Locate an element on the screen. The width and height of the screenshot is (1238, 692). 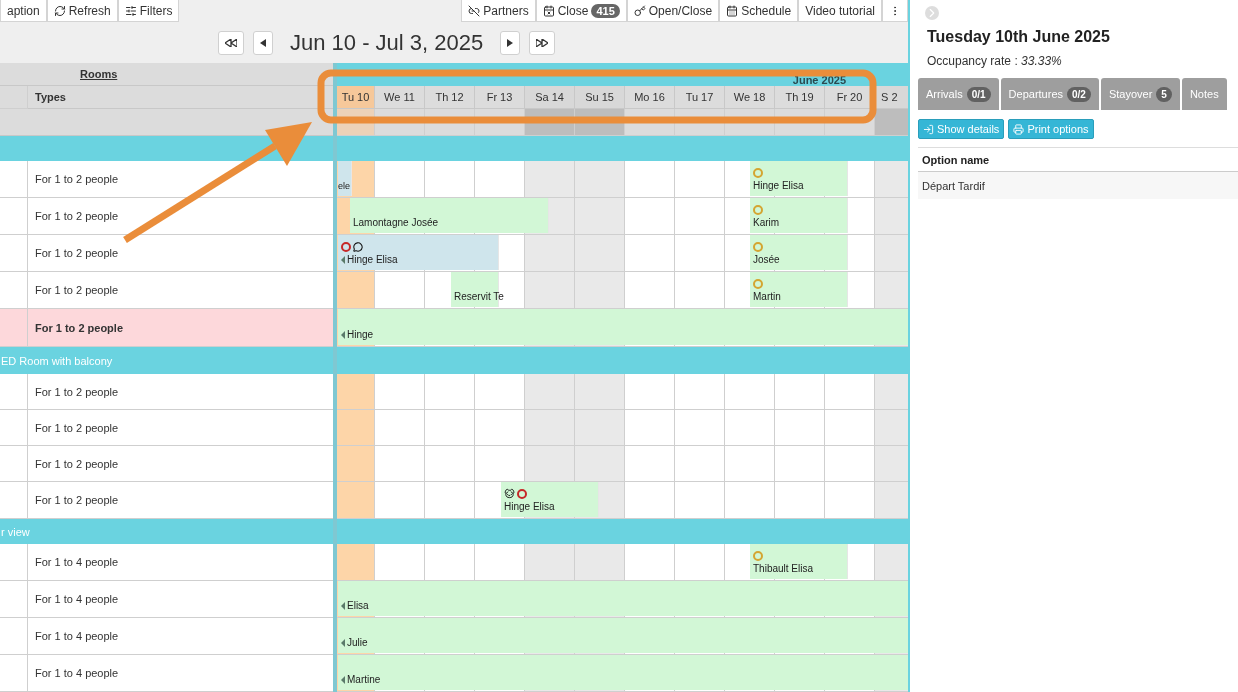
guest-name: Martin is located at coordinates (767, 296).